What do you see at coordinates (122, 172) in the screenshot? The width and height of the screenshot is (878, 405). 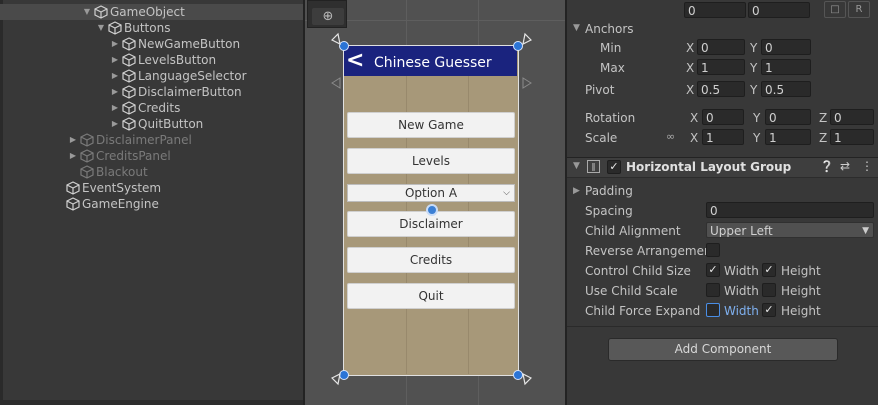 I see `hierarchy-item-label: Blackout` at bounding box center [122, 172].